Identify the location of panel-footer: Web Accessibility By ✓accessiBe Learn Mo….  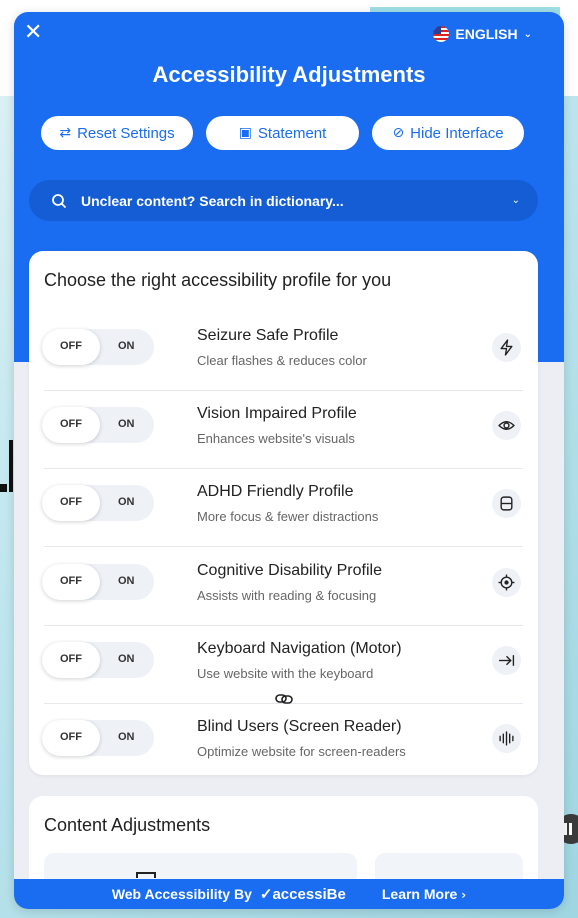
(289, 894).